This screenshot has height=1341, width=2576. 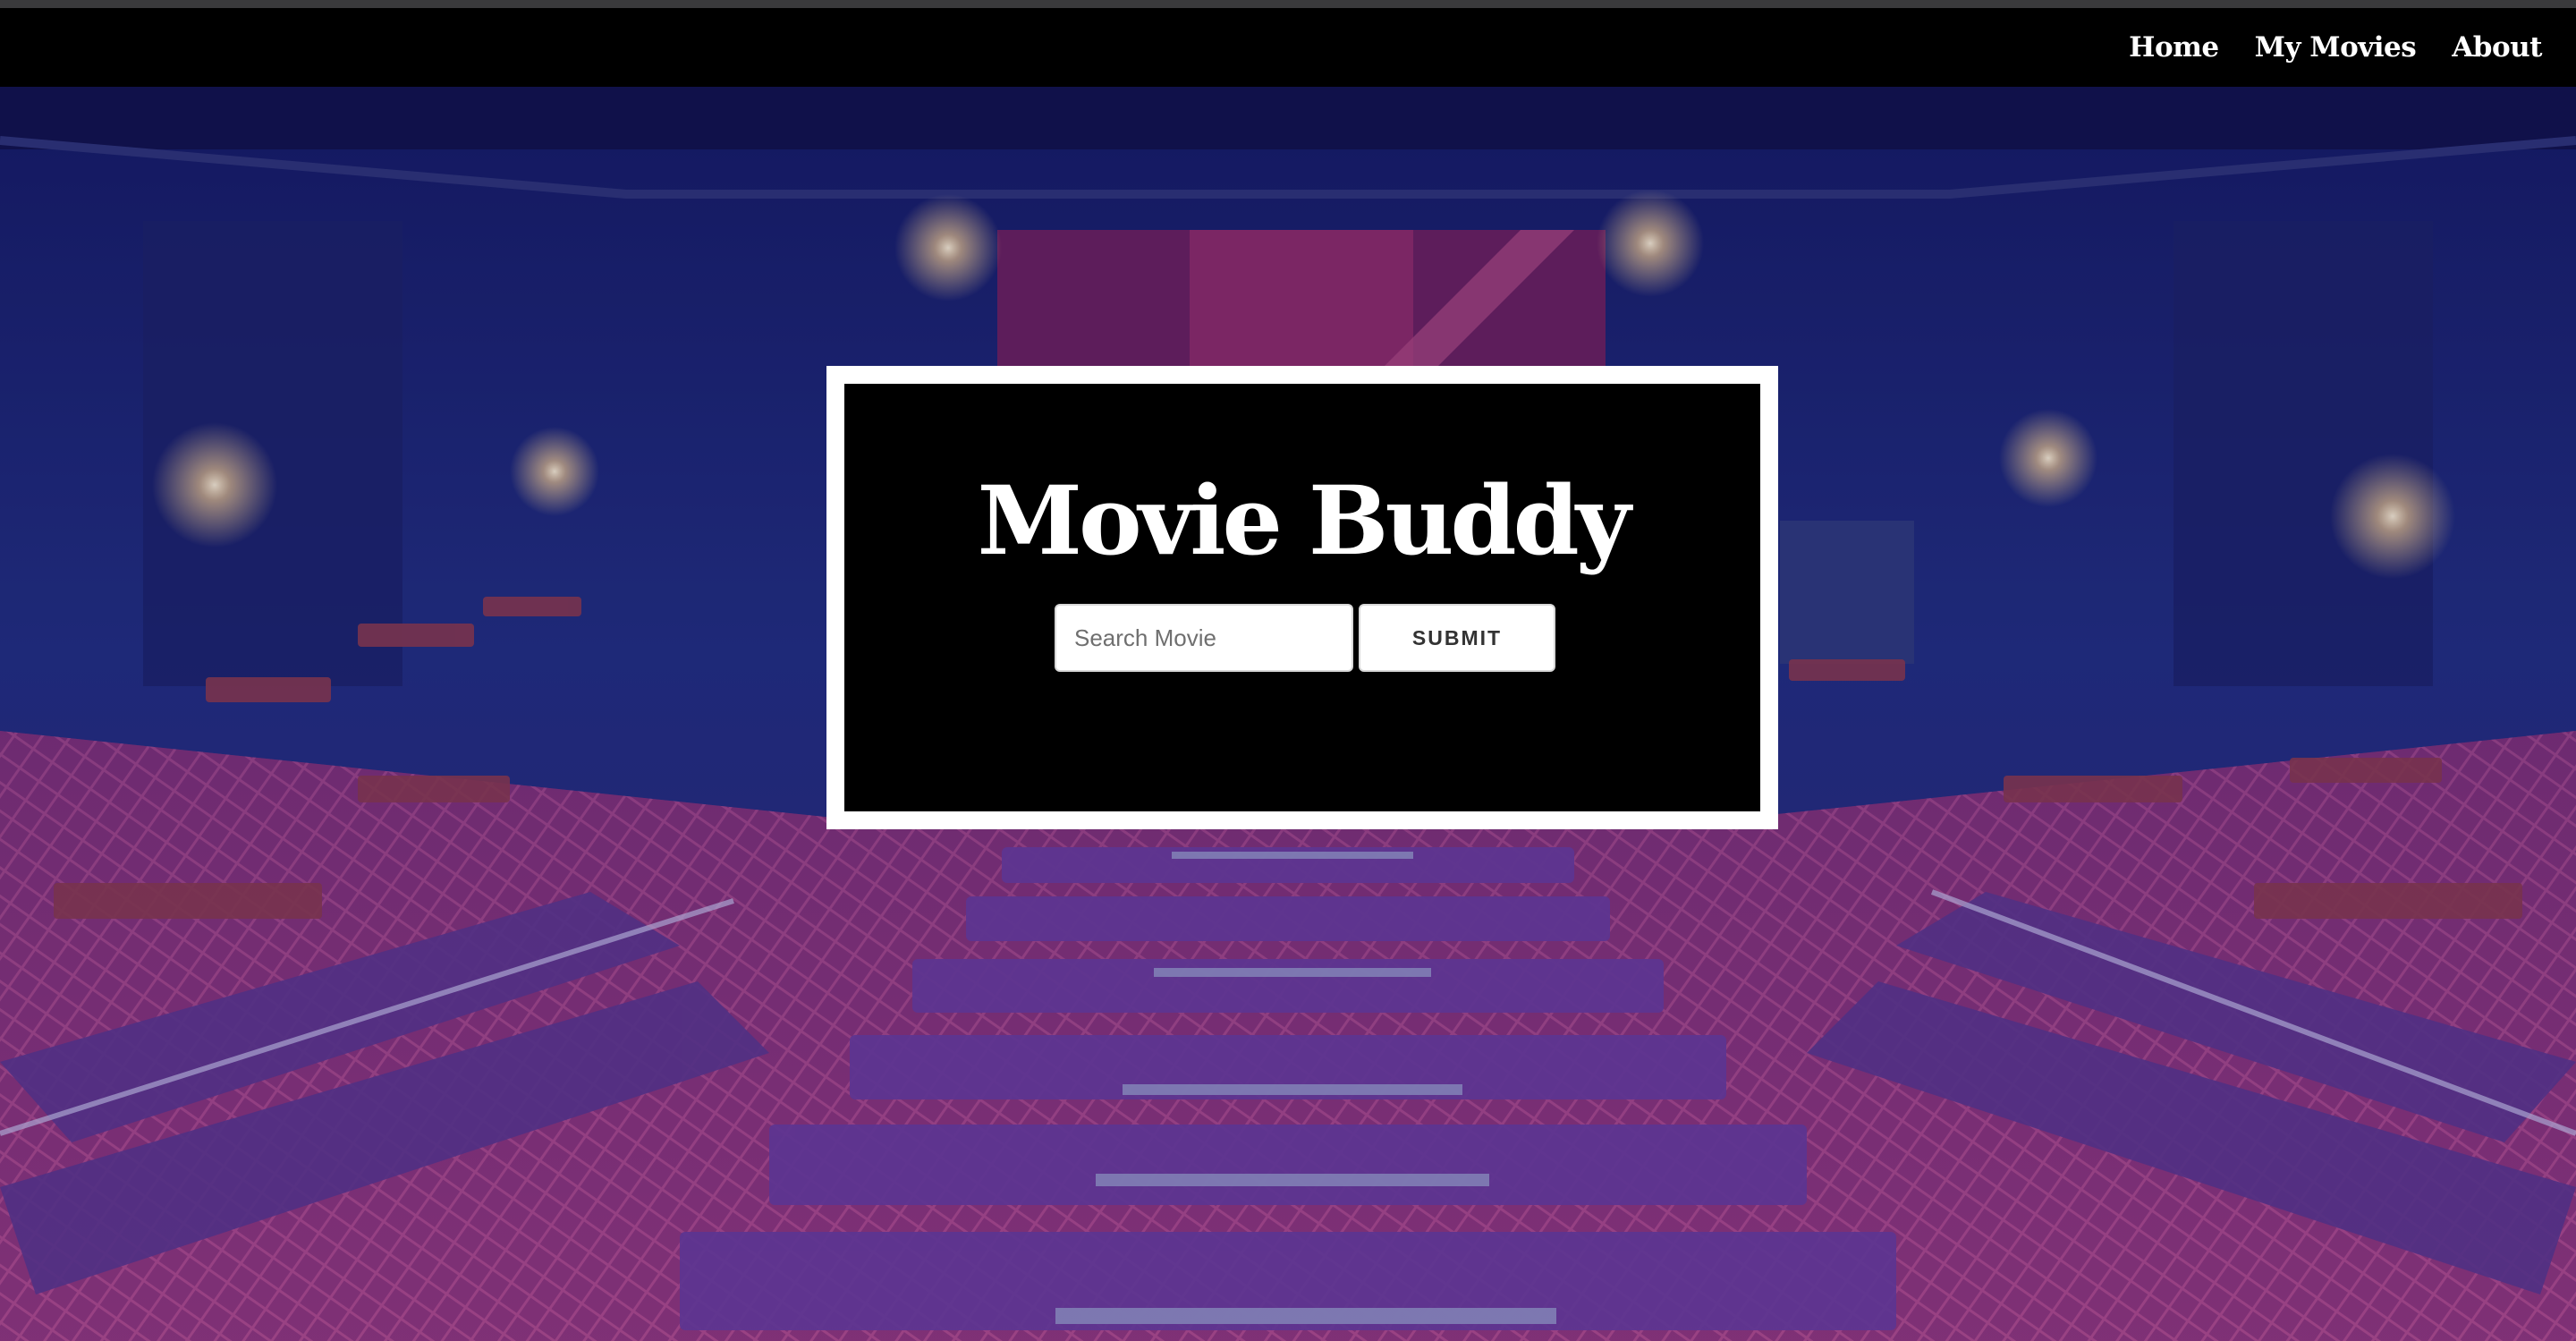 What do you see at coordinates (1304, 520) in the screenshot?
I see `app-title: Movie Buddy` at bounding box center [1304, 520].